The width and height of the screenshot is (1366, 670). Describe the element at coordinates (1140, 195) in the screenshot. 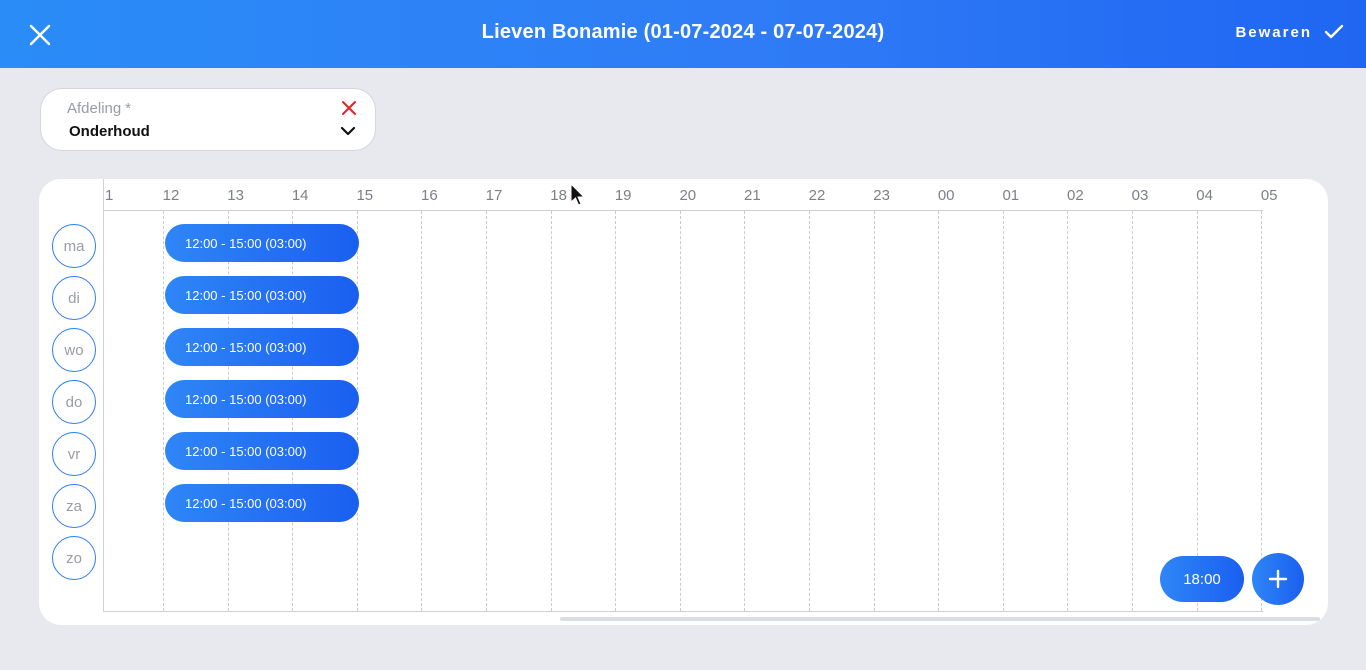

I see `hour-label: 03` at that location.